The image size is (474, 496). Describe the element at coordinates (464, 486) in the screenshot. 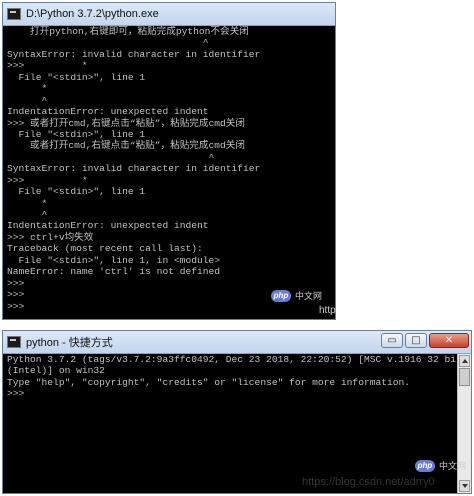

I see `scroll-down-arrow-icon` at that location.